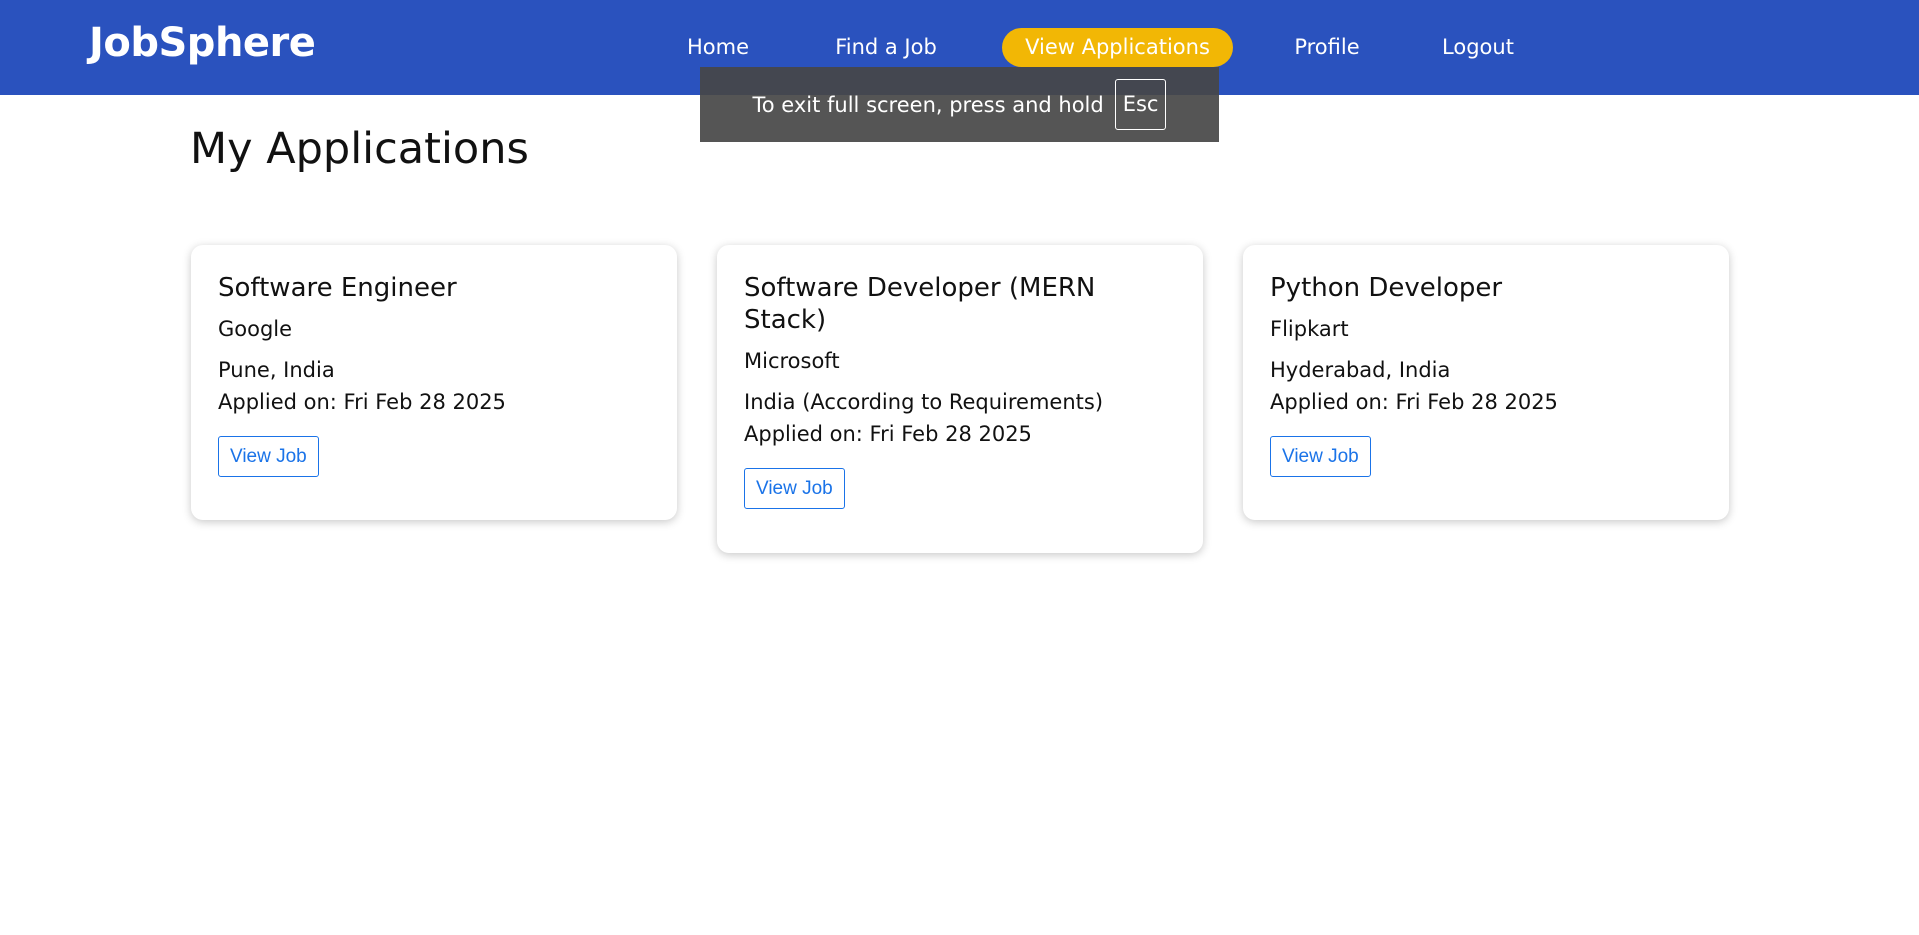 The width and height of the screenshot is (1919, 935). What do you see at coordinates (886, 47) in the screenshot?
I see `nav-find-job-link: Find a Job` at bounding box center [886, 47].